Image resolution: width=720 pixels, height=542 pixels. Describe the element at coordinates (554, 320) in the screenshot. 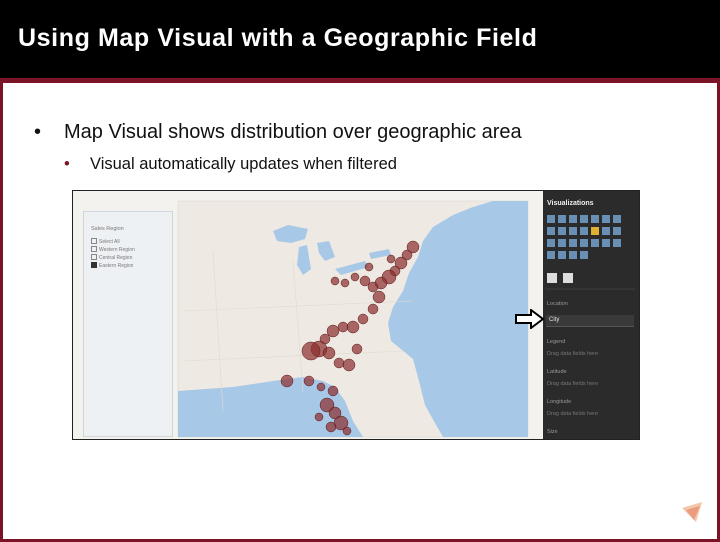

I see `field-label: City` at that location.